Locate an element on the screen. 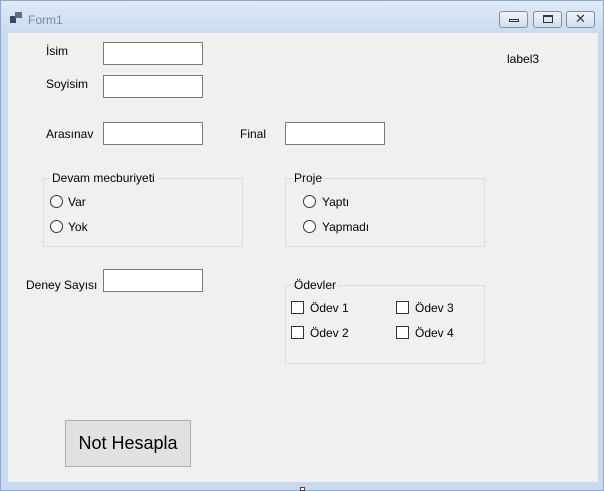  isim-label: İsim is located at coordinates (57, 51).